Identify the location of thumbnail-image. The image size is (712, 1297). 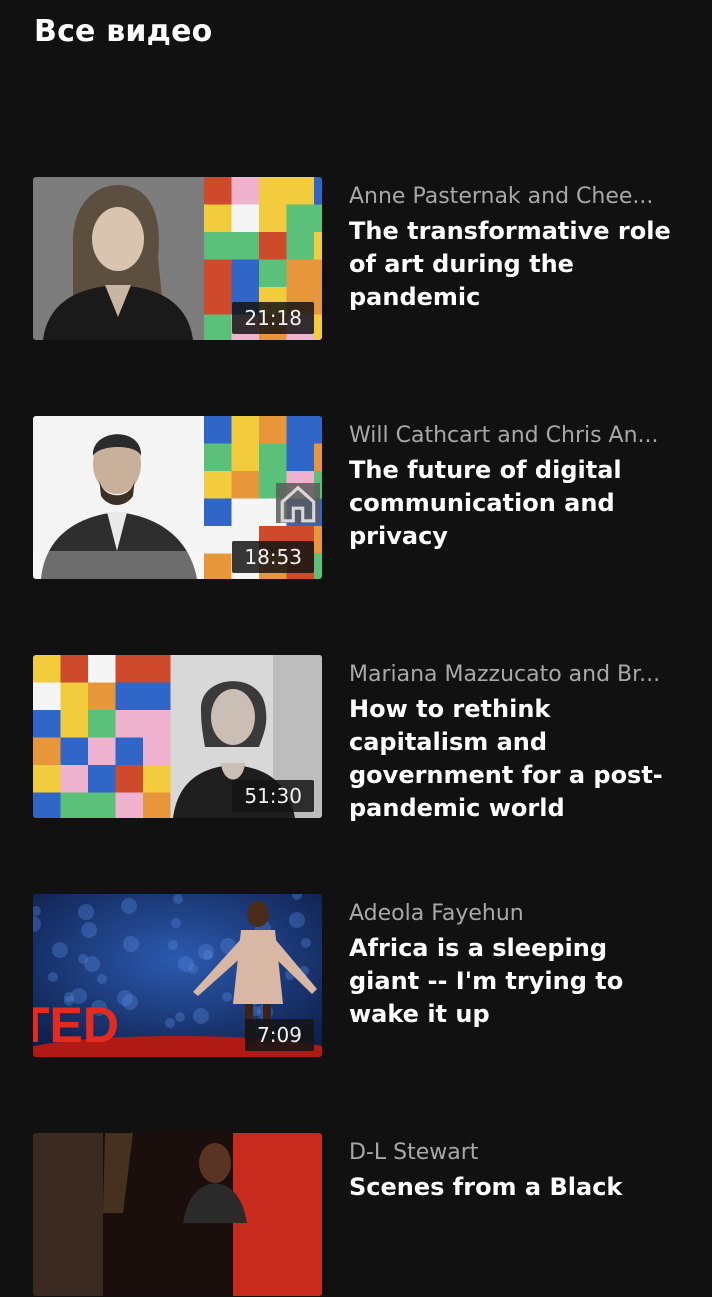
(177, 1214).